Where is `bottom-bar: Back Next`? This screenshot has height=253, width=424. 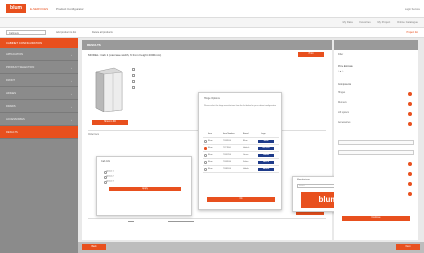
bottom-bar: Back Next is located at coordinates (251, 247).